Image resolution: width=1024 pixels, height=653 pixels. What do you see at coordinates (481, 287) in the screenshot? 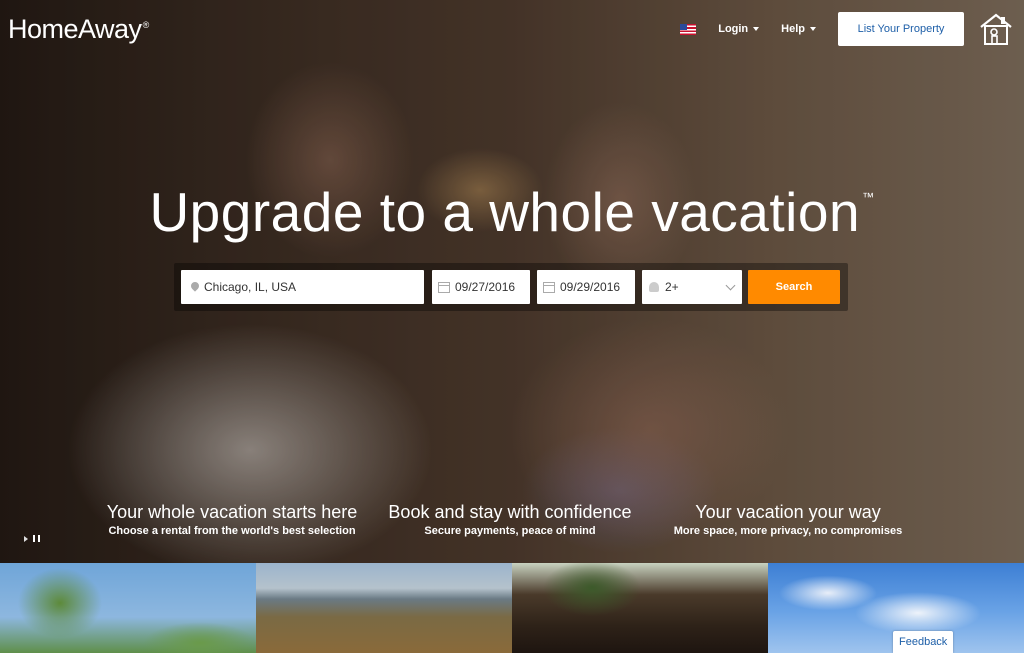
I see `check-in-date: 09/27/2016` at bounding box center [481, 287].